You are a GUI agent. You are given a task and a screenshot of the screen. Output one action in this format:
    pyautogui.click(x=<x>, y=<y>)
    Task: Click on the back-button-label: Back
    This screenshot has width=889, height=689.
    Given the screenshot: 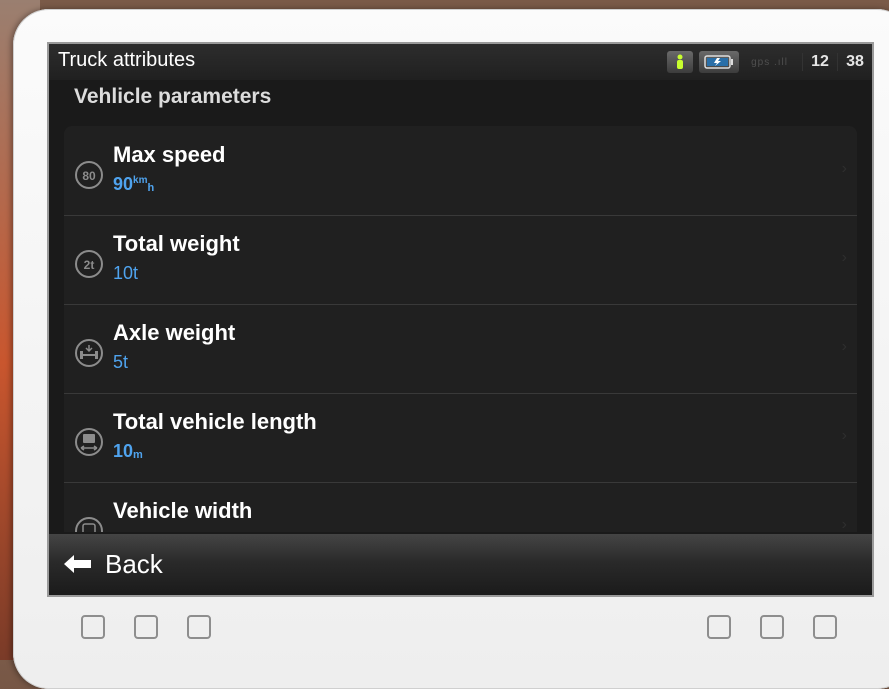 What is the action you would take?
    pyautogui.click(x=134, y=563)
    